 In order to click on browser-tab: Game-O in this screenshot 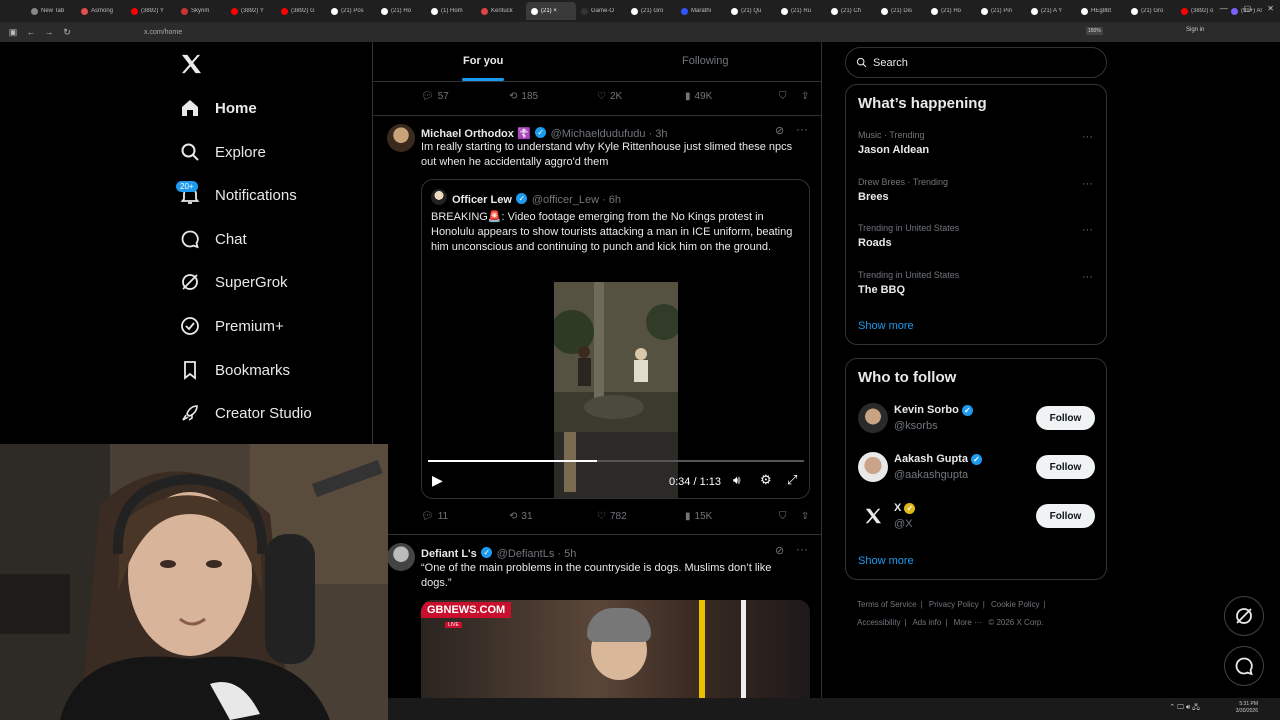, I will do `click(601, 11)`.